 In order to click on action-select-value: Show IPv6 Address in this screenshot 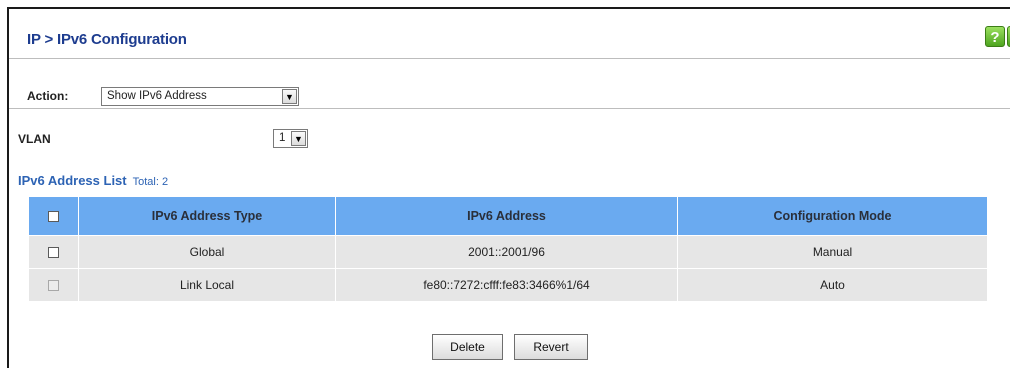, I will do `click(157, 96)`.